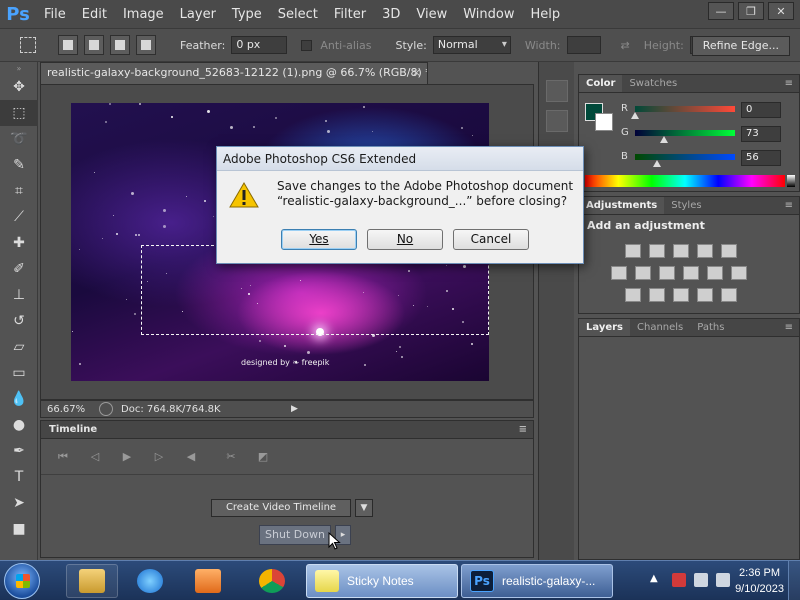 The image size is (800, 600). I want to click on lasso-tool-icon: ➰, so click(19, 139).